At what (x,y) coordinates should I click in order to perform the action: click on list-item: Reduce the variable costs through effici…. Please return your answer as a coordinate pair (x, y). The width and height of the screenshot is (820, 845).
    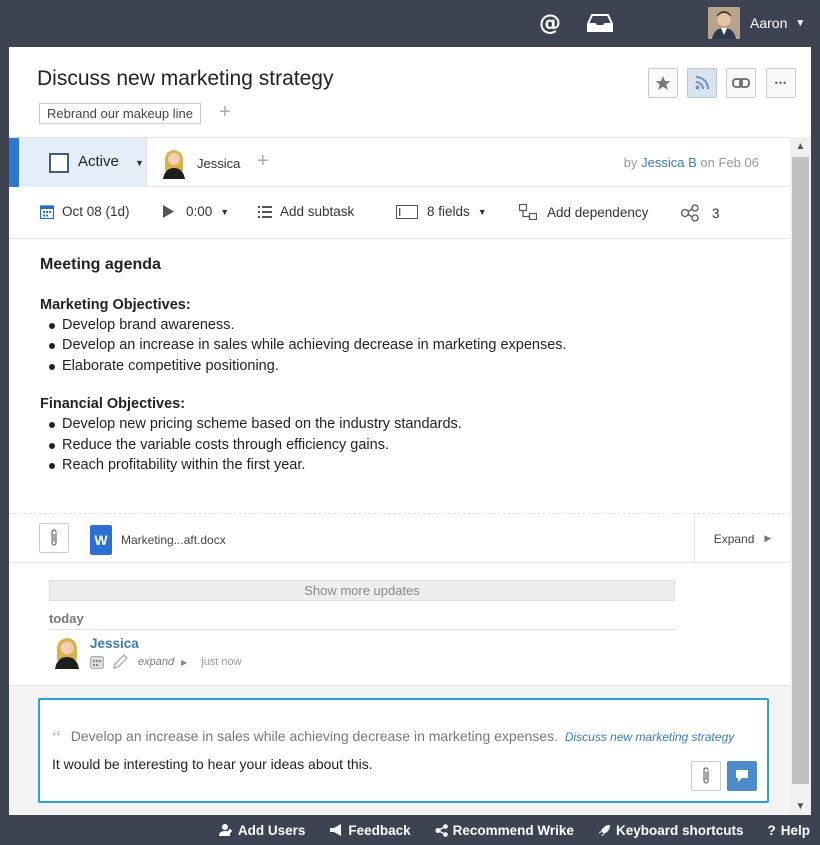
    Looking at the image, I should click on (410, 445).